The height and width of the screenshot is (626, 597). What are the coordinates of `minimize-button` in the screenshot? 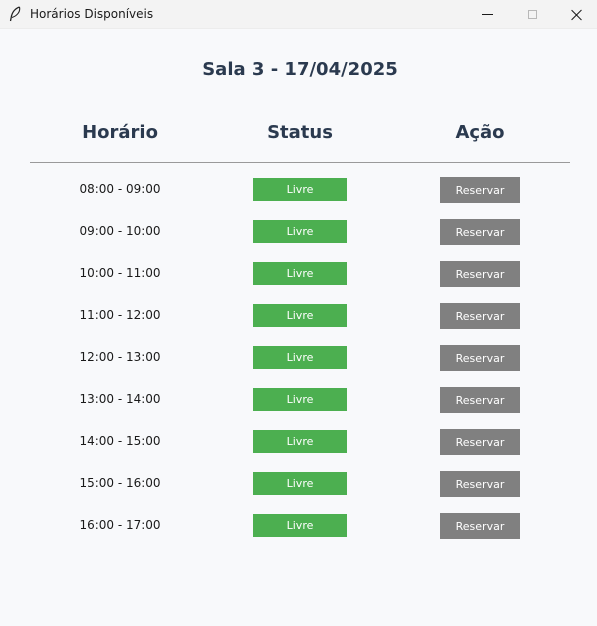 It's located at (487, 14).